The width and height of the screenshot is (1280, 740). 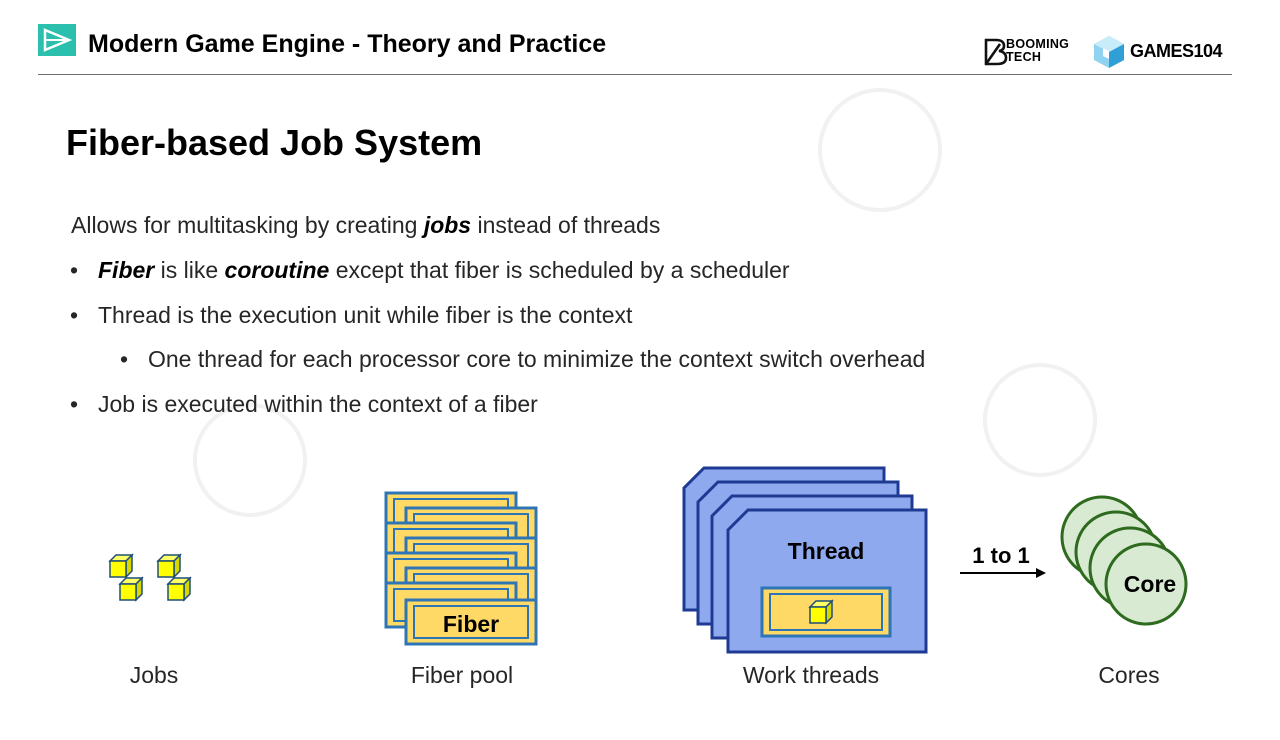 I want to click on cores-stack, so click(x=1124, y=560).